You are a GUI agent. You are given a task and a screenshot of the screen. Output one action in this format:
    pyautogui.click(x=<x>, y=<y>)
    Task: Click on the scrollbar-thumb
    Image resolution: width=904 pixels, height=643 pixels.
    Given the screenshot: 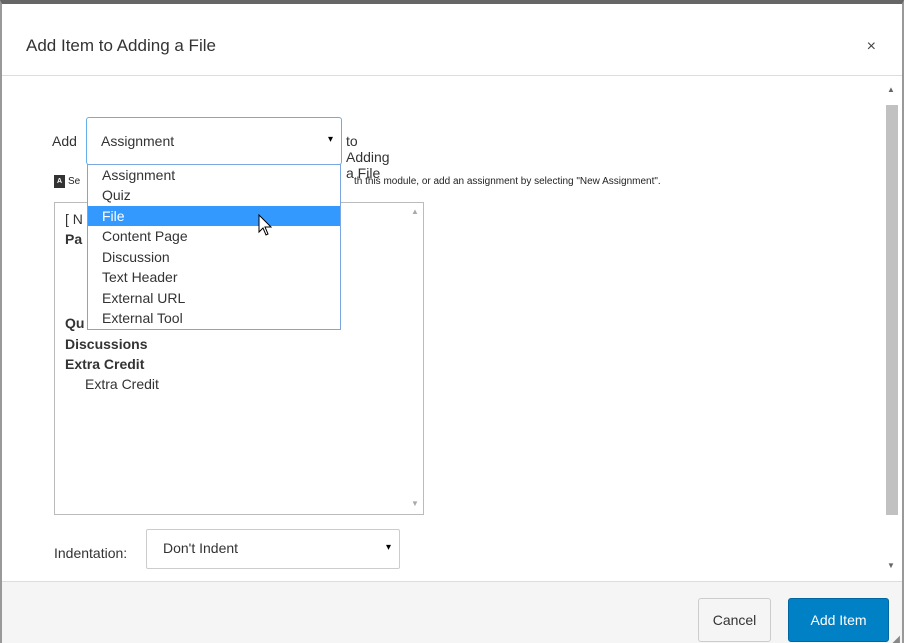 What is the action you would take?
    pyautogui.click(x=892, y=310)
    